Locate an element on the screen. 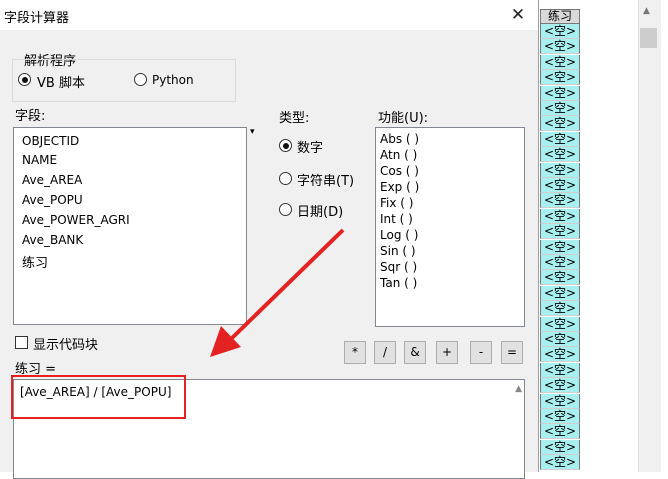 The width and height of the screenshot is (668, 479). annotation-arrow-line is located at coordinates (287, 284).